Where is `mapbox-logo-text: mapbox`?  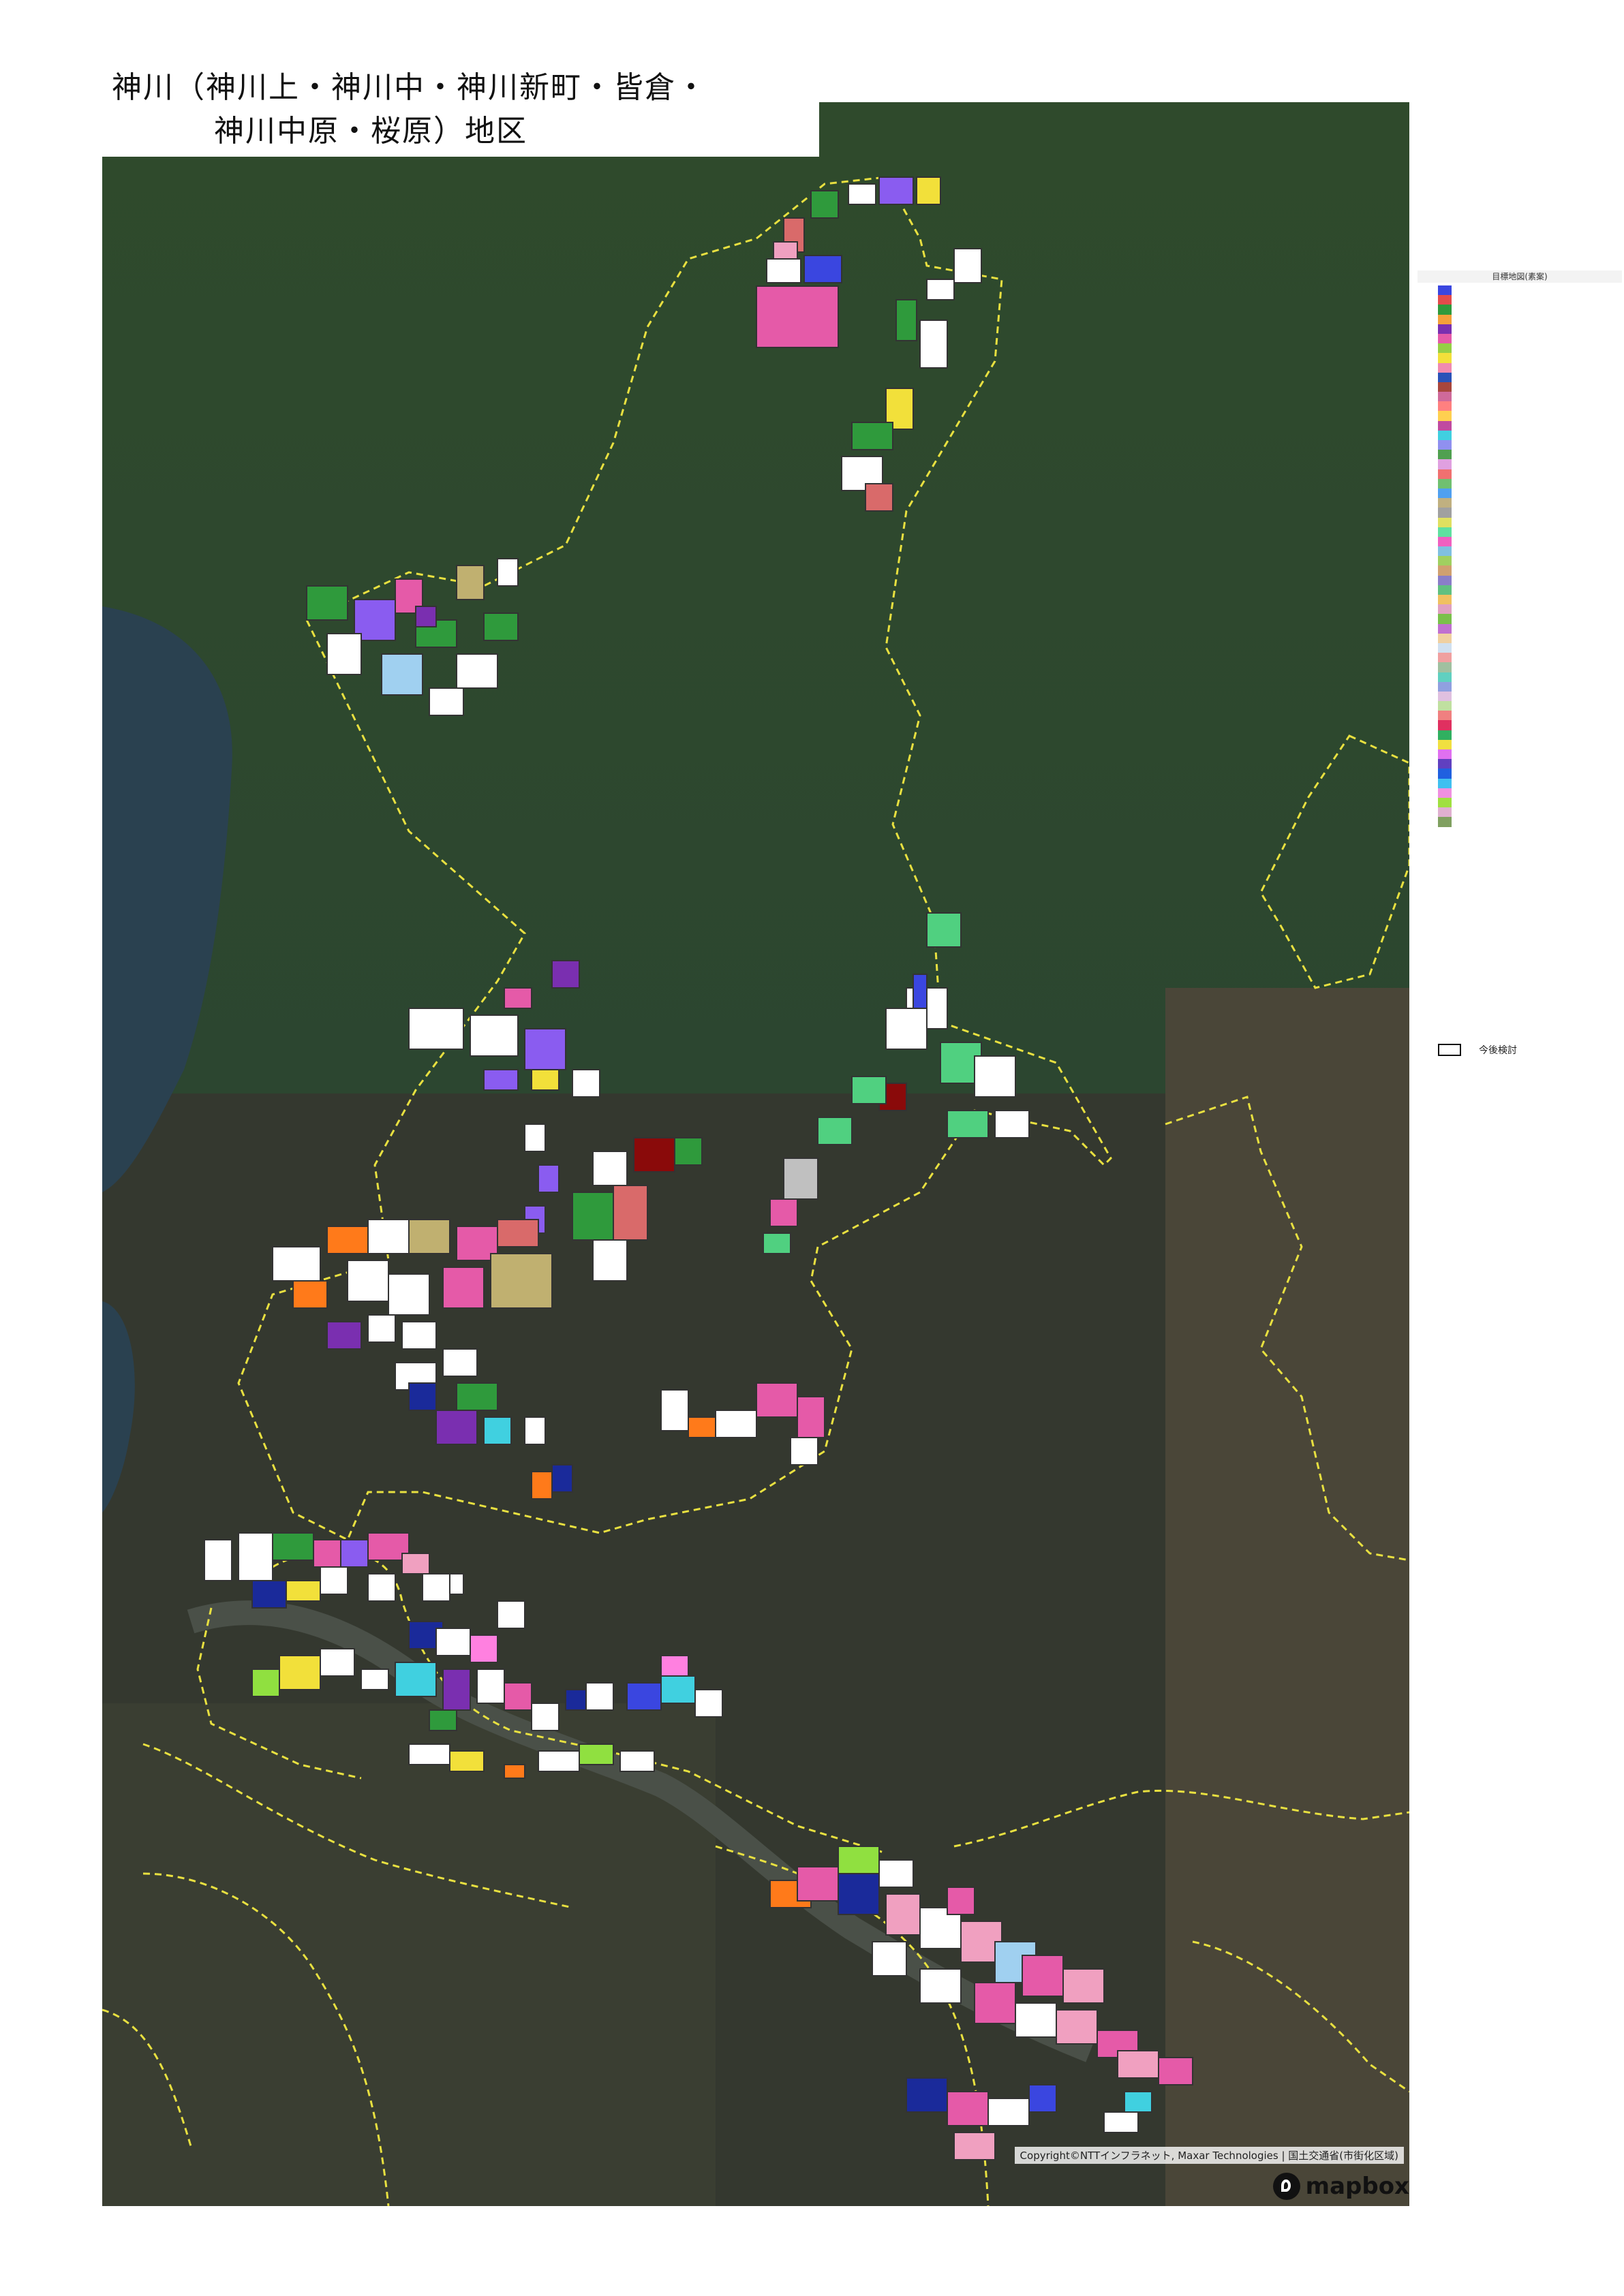 mapbox-logo-text: mapbox is located at coordinates (1357, 2187).